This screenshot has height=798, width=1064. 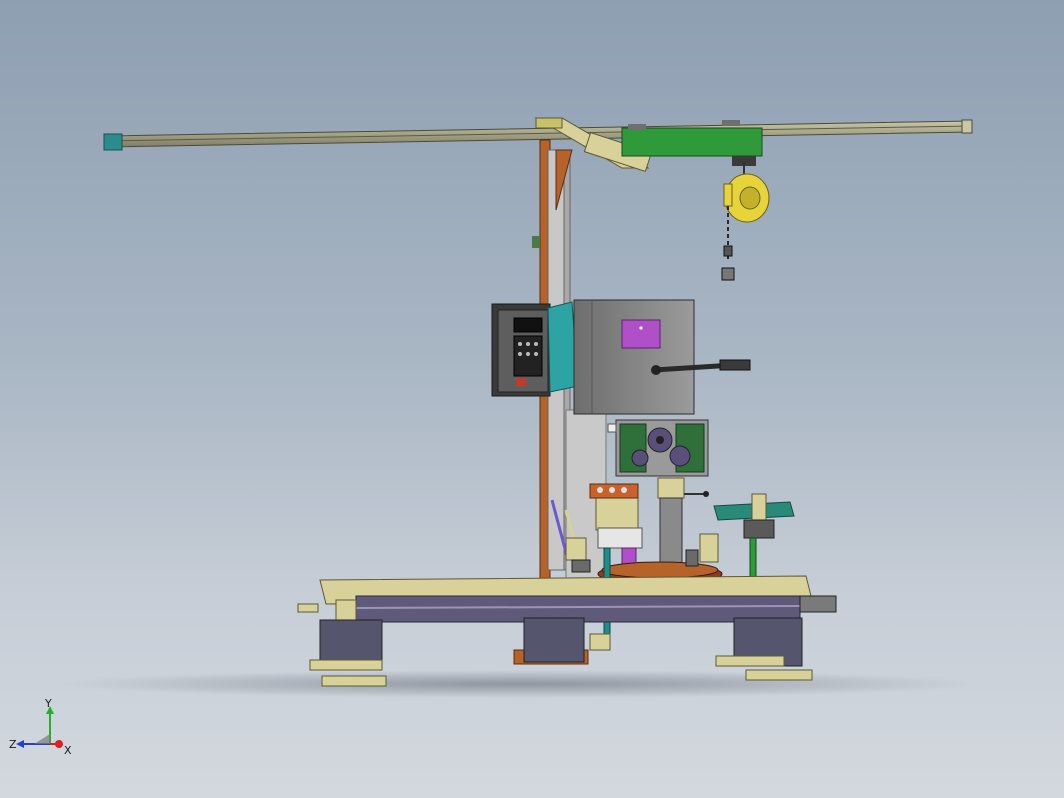 What do you see at coordinates (113, 142) in the screenshot?
I see `rail-end-cap` at bounding box center [113, 142].